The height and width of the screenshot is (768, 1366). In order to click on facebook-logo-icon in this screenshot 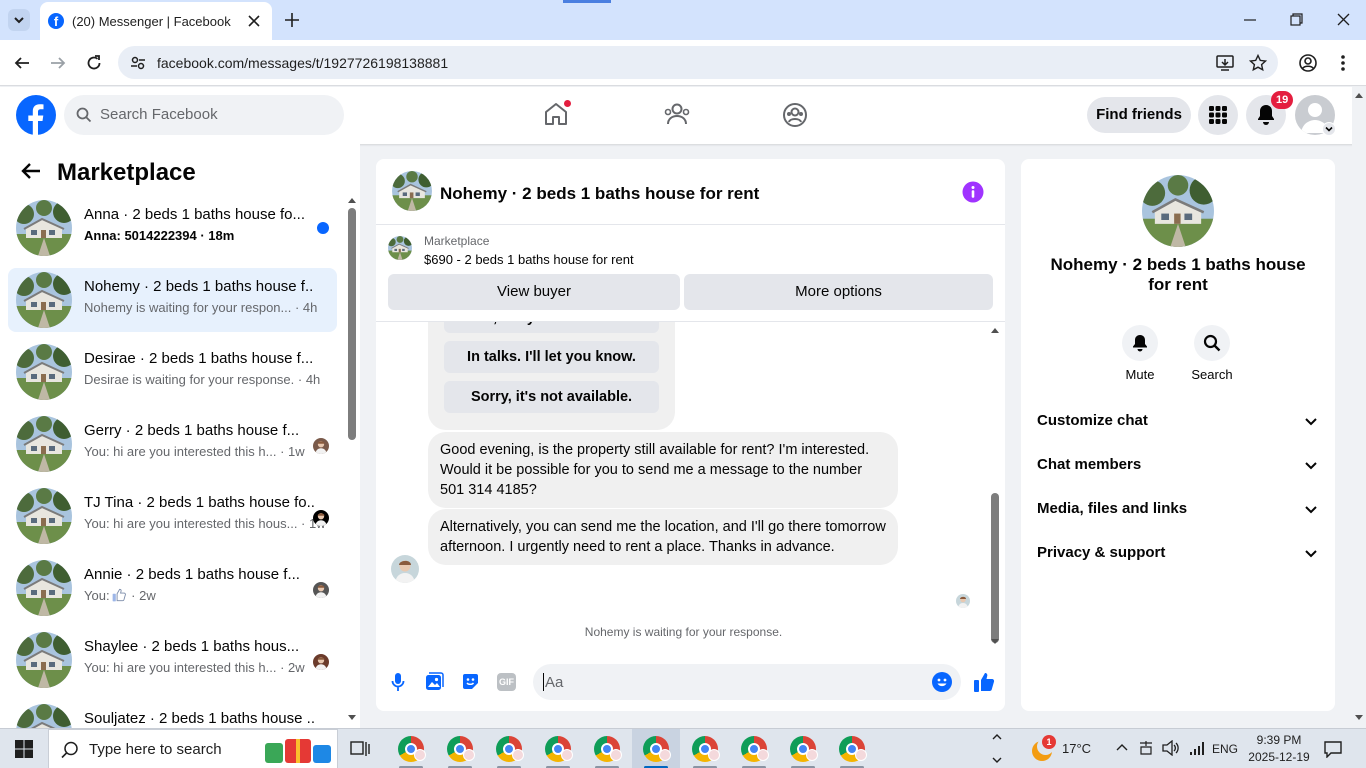, I will do `click(36, 115)`.